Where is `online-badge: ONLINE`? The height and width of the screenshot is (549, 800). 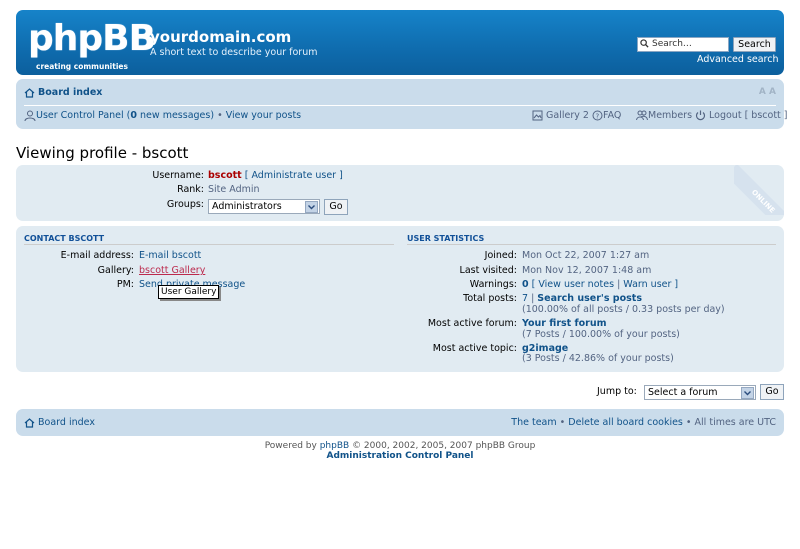
online-badge: ONLINE is located at coordinates (759, 190).